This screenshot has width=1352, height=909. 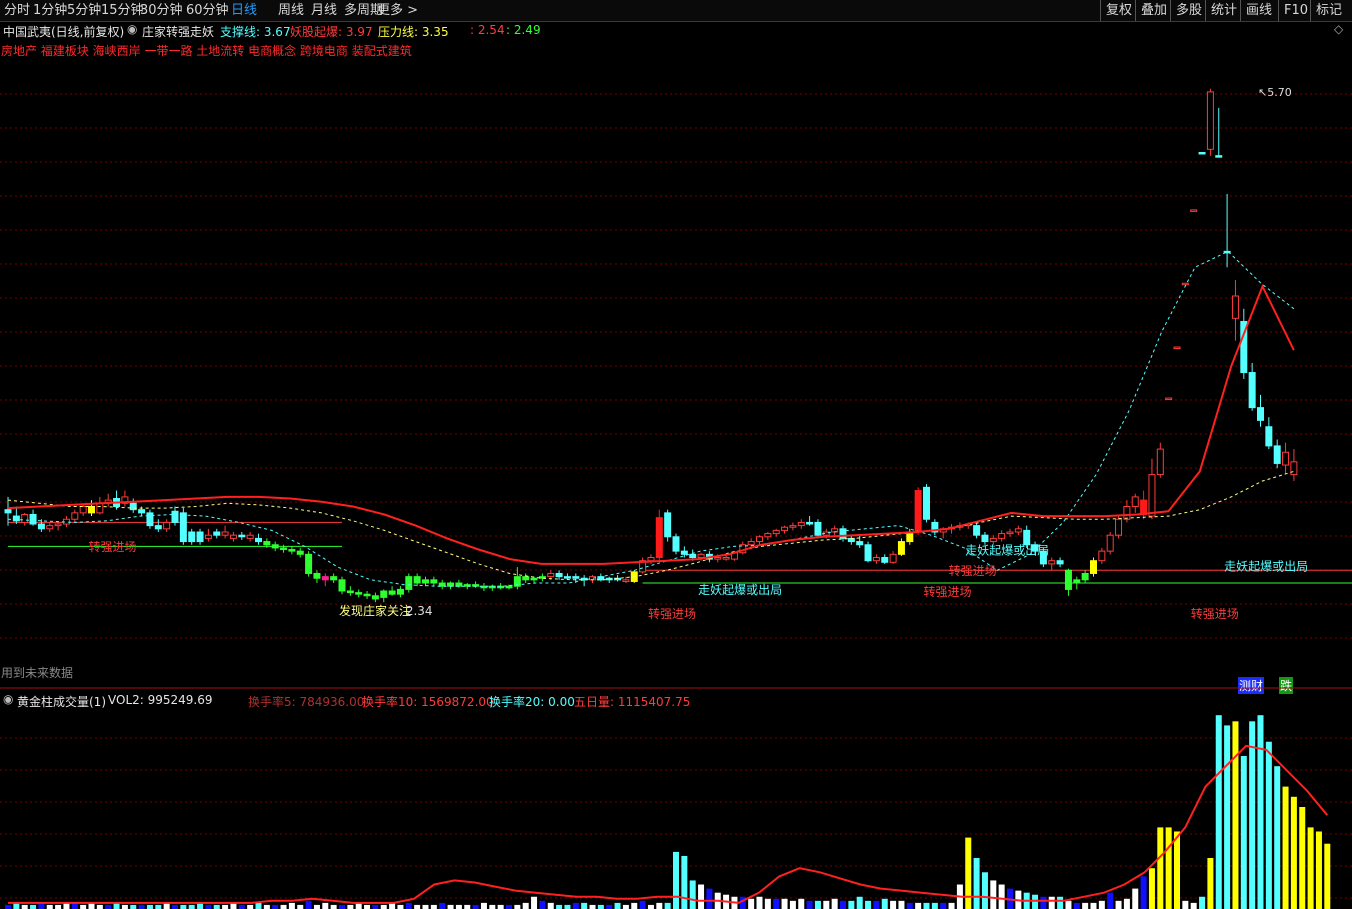 I want to click on toolbar-button-5: F10, so click(x=1295, y=10).